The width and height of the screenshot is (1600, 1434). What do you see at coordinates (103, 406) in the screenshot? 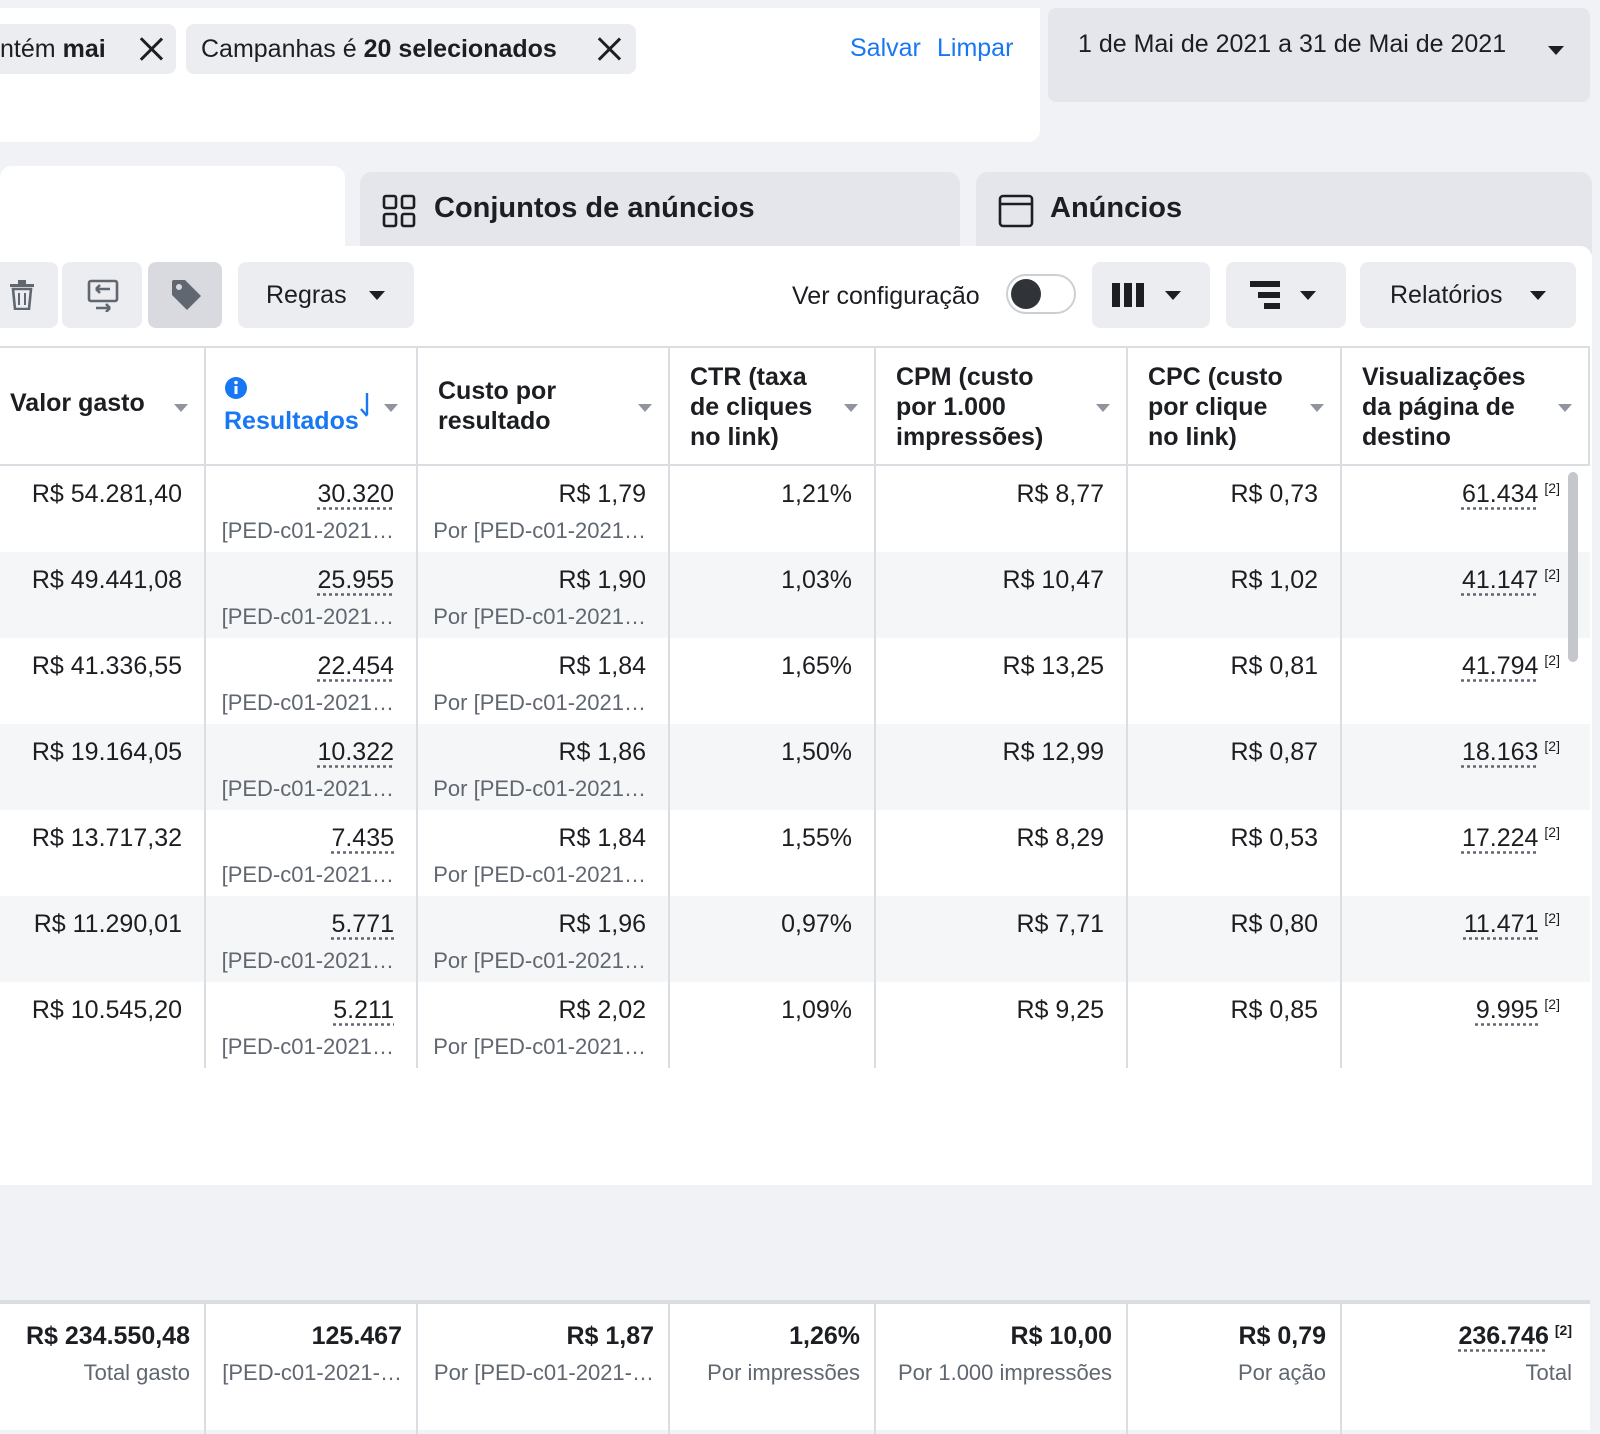
I see `column-header-spend: Valor gasto` at bounding box center [103, 406].